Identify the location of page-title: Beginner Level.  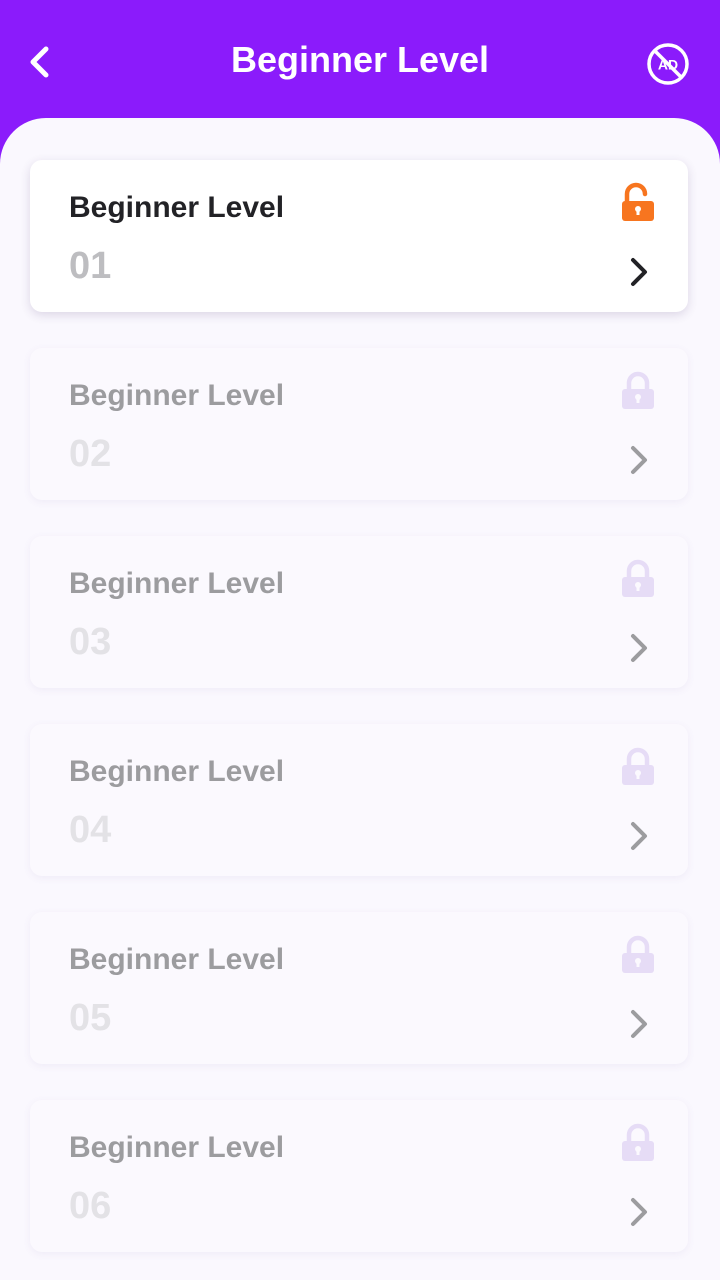
(360, 59).